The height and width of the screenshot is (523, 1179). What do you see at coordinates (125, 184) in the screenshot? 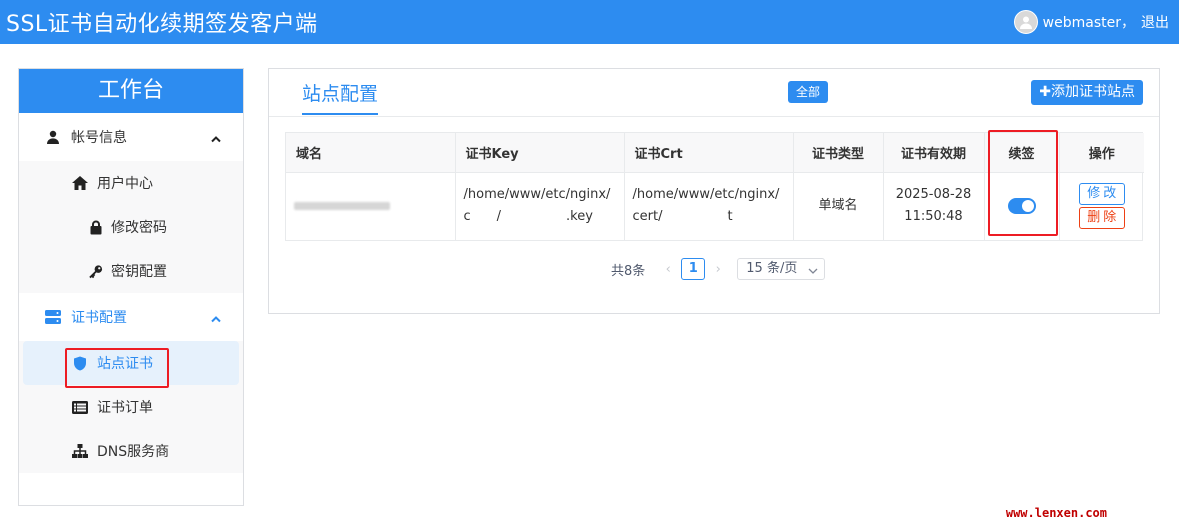
I see `sidebar-item-label: 用户中心` at bounding box center [125, 184].